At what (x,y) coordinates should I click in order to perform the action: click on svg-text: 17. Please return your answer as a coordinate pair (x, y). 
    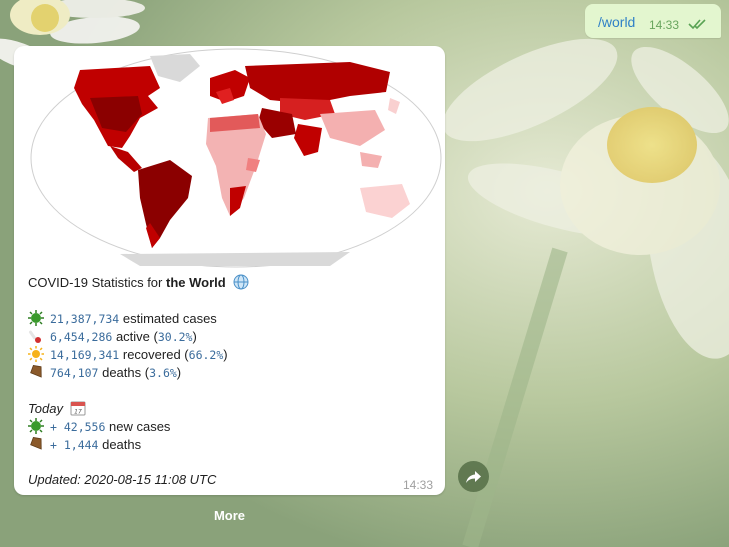
    Looking at the image, I should click on (78, 412).